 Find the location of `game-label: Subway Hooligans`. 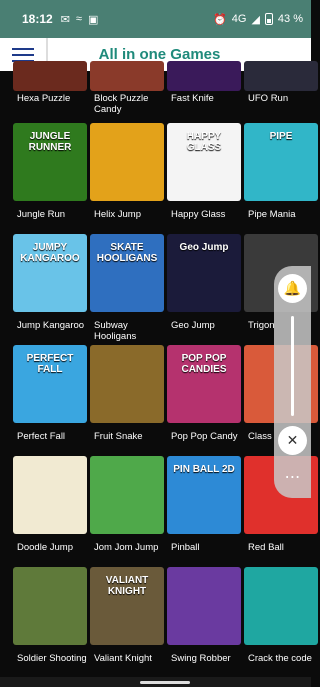

game-label: Subway Hooligans is located at coordinates (132, 331).